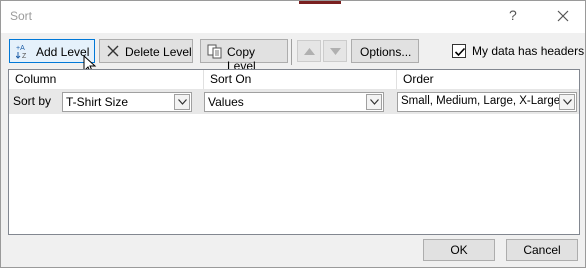 The image size is (586, 268). I want to click on order-select-value: Small, Medium, Large, X-Large, so click(481, 101).